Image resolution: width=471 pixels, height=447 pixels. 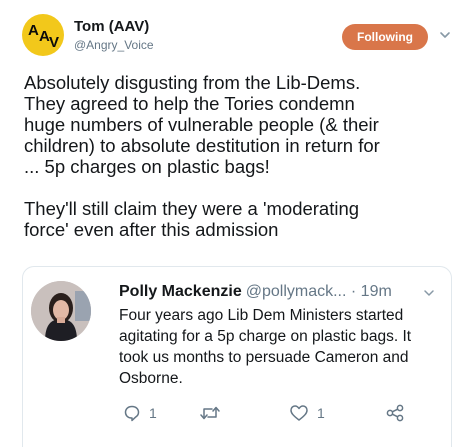 What do you see at coordinates (242, 38) in the screenshot?
I see `tweet-header: A A V Tom (AAV) @Angry_Voice Following` at bounding box center [242, 38].